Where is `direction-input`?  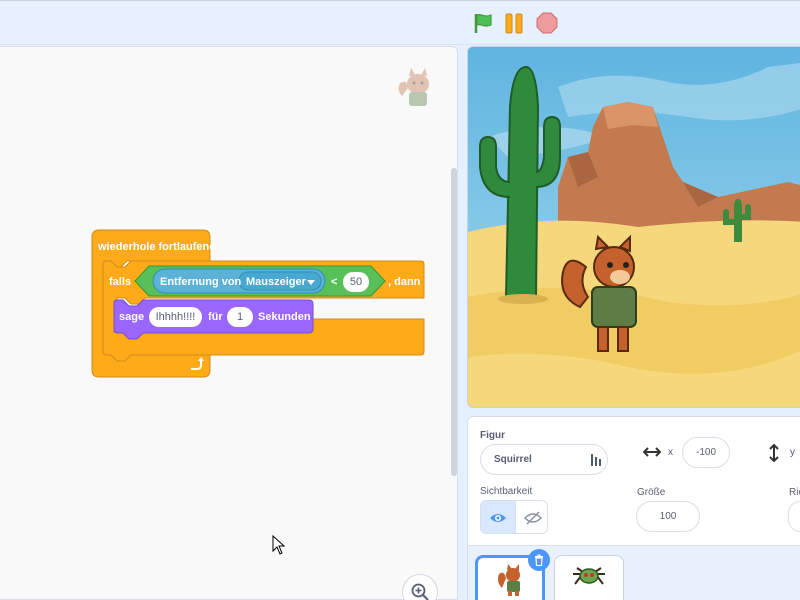
direction-input is located at coordinates (794, 516).